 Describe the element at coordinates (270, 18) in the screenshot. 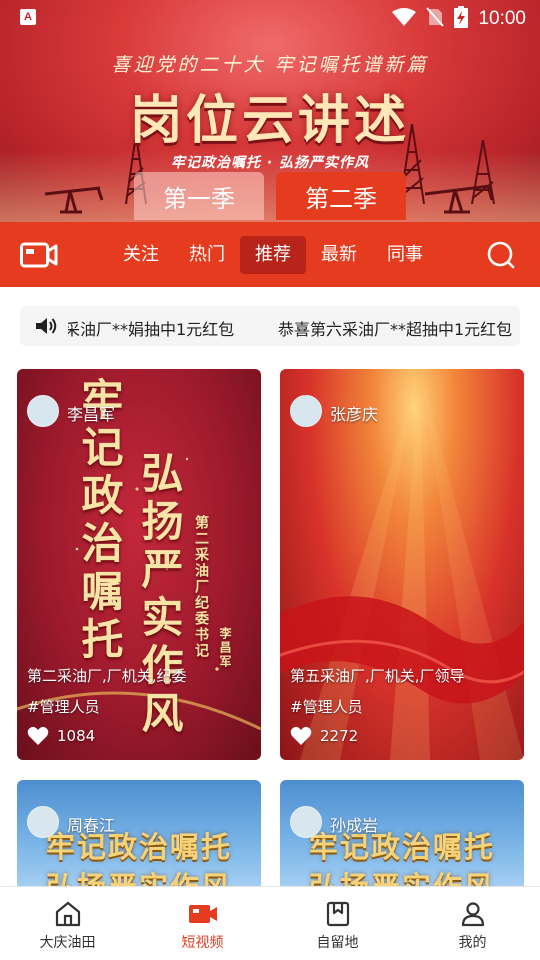

I see `status-bar: A 10:00` at that location.